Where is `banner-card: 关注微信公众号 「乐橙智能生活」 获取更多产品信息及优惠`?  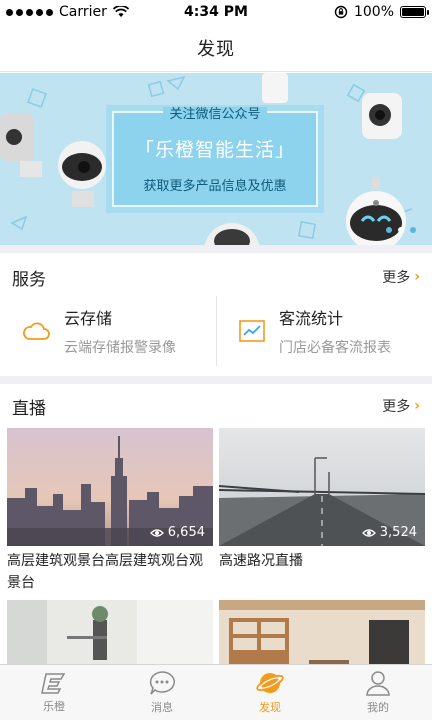 banner-card: 关注微信公众号 「乐橙智能生活」 获取更多产品信息及优惠 is located at coordinates (215, 157).